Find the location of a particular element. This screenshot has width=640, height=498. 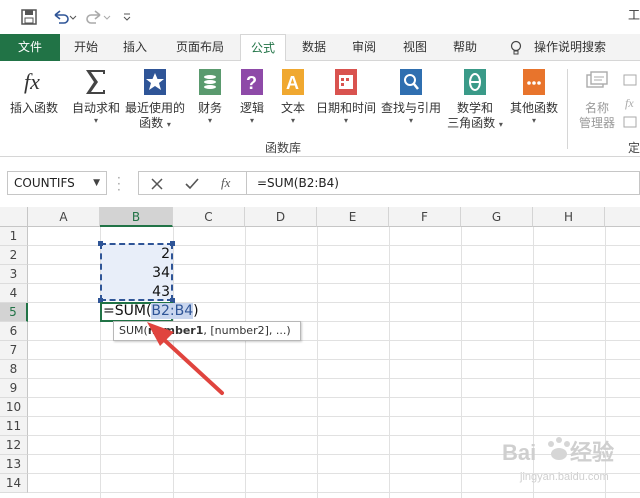

baidu-watermark-logo: Bai 经验 jingyan.baidu.com is located at coordinates (558, 460).